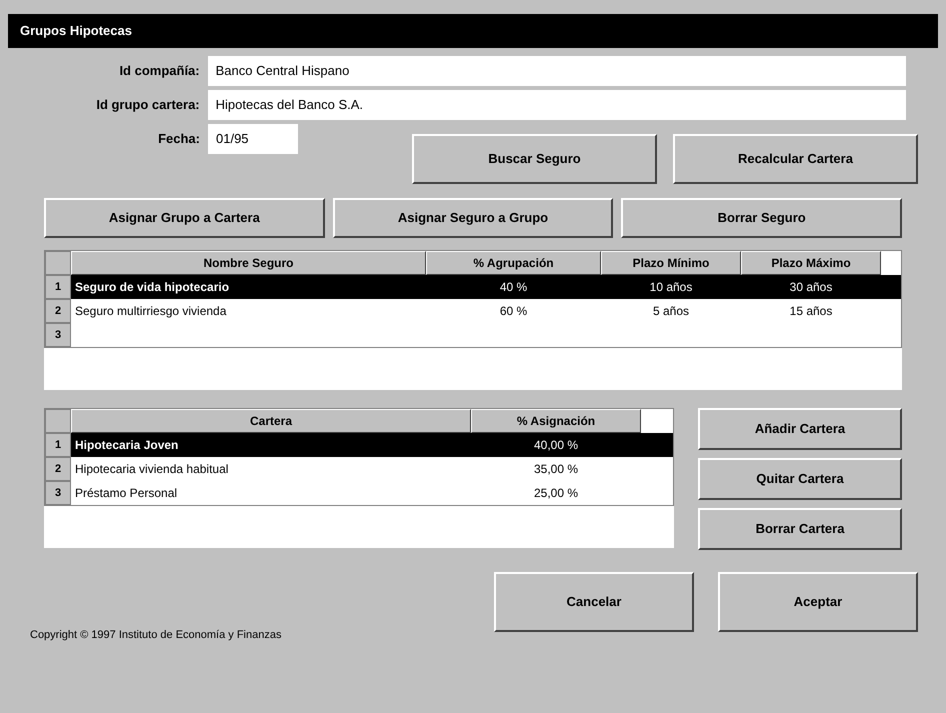  Describe the element at coordinates (513, 311) in the screenshot. I see `table-cell-text: 60 %` at that location.